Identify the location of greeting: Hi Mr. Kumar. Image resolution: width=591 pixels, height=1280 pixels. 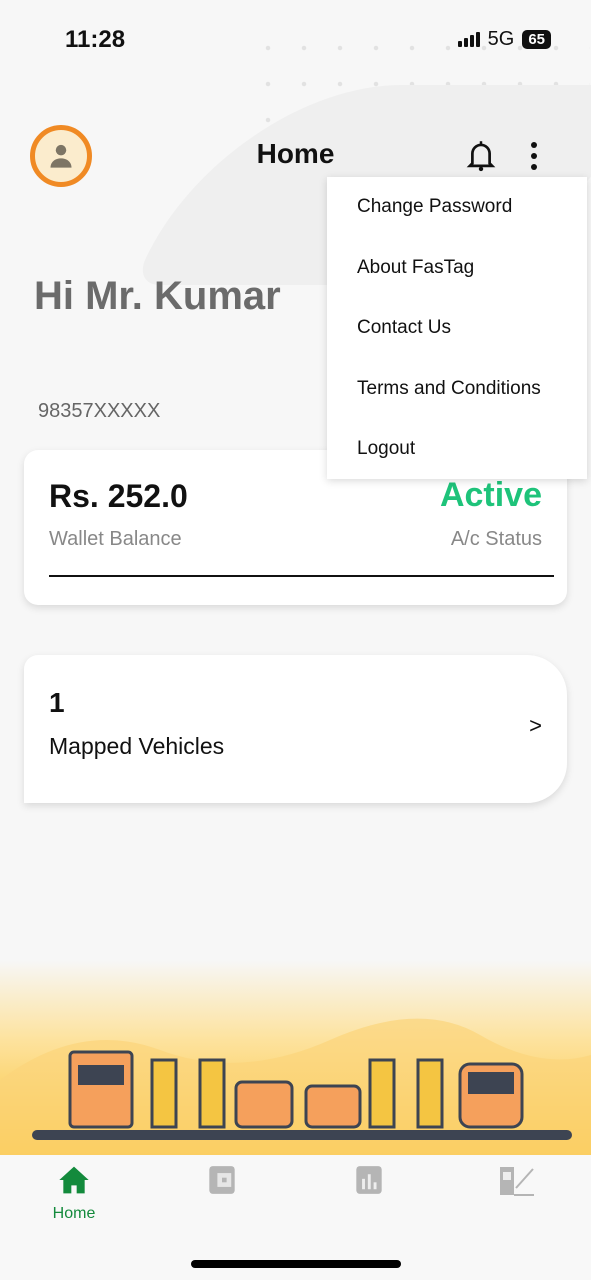
(157, 296).